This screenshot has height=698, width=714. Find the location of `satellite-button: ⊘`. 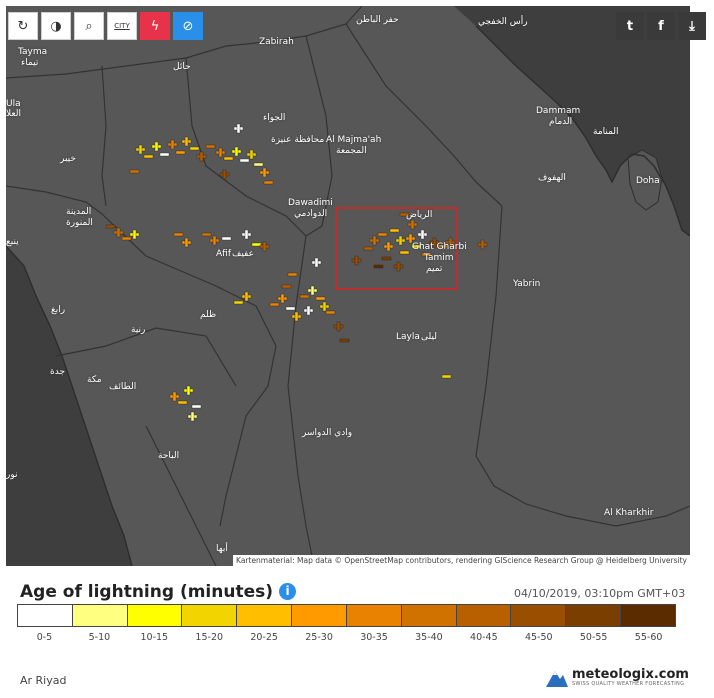

satellite-button: ⊘ is located at coordinates (188, 26).